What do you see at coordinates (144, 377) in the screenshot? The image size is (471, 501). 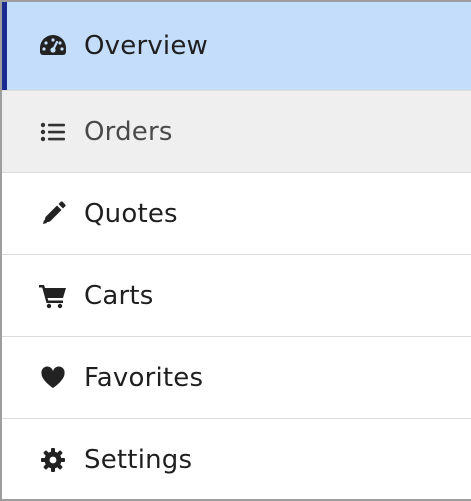 I see `menu-item-label: Favorites` at bounding box center [144, 377].